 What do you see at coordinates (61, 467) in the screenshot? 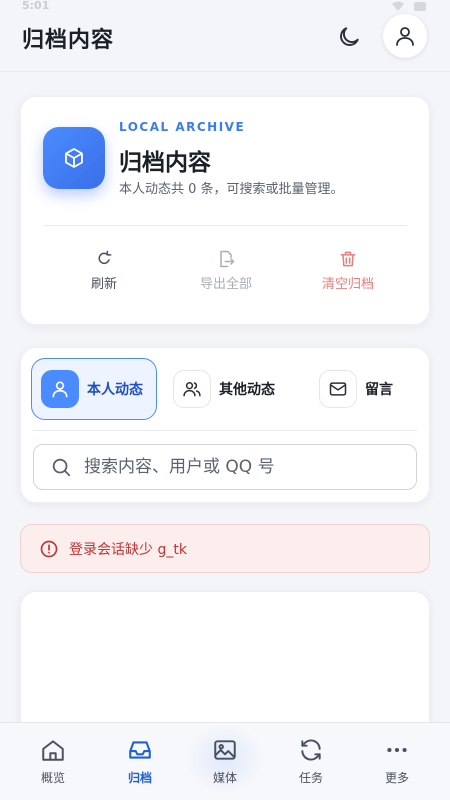
I see `search-icon` at bounding box center [61, 467].